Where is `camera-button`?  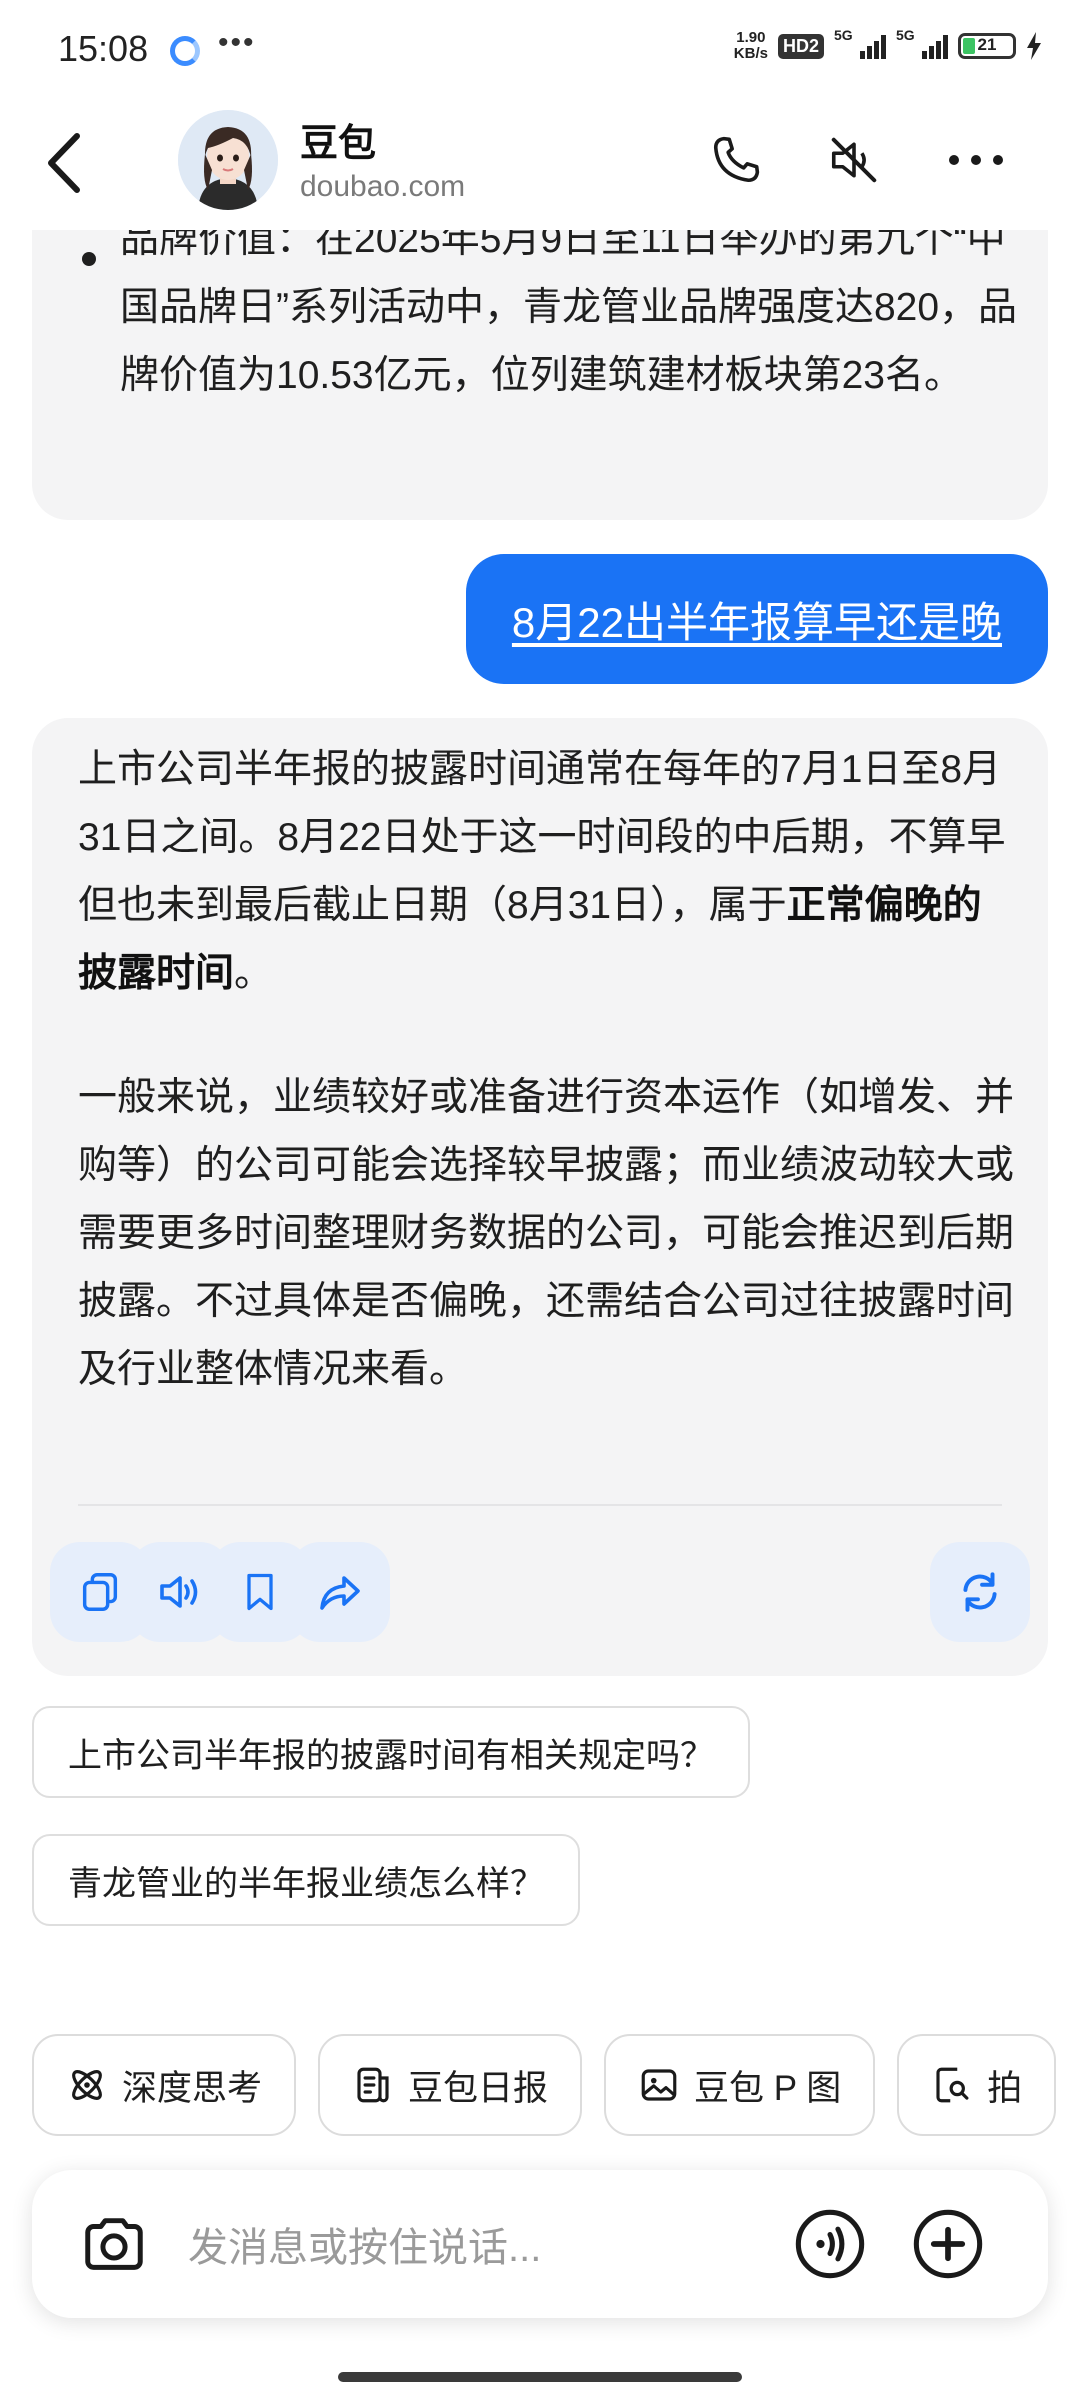 camera-button is located at coordinates (114, 2244).